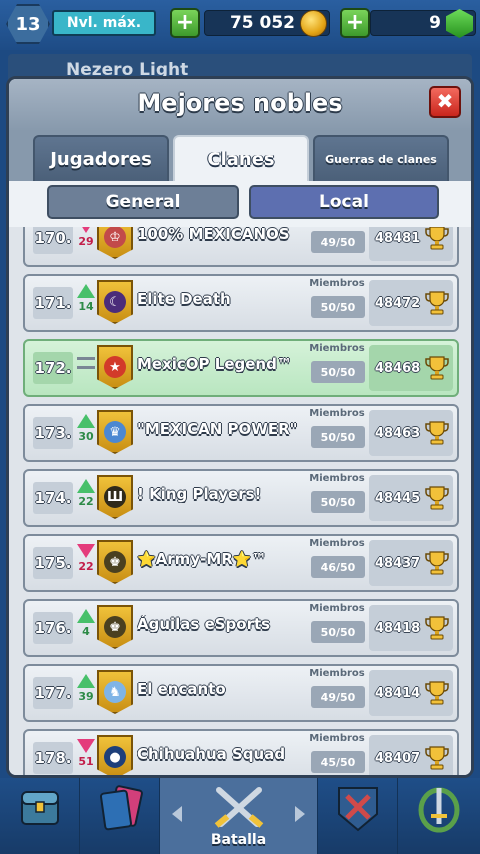 This screenshot has height=854, width=480. I want to click on gold-amount: 75 052, so click(262, 23).